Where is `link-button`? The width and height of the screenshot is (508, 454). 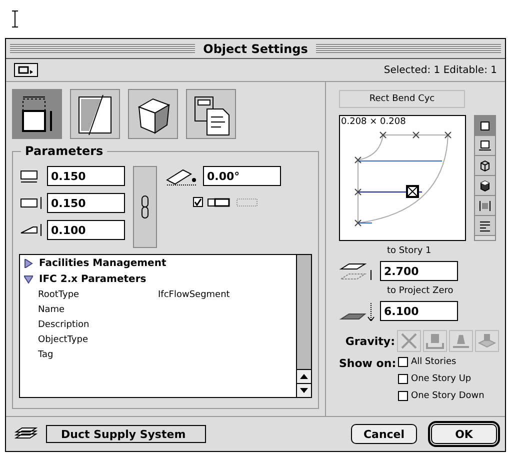 link-button is located at coordinates (145, 207).